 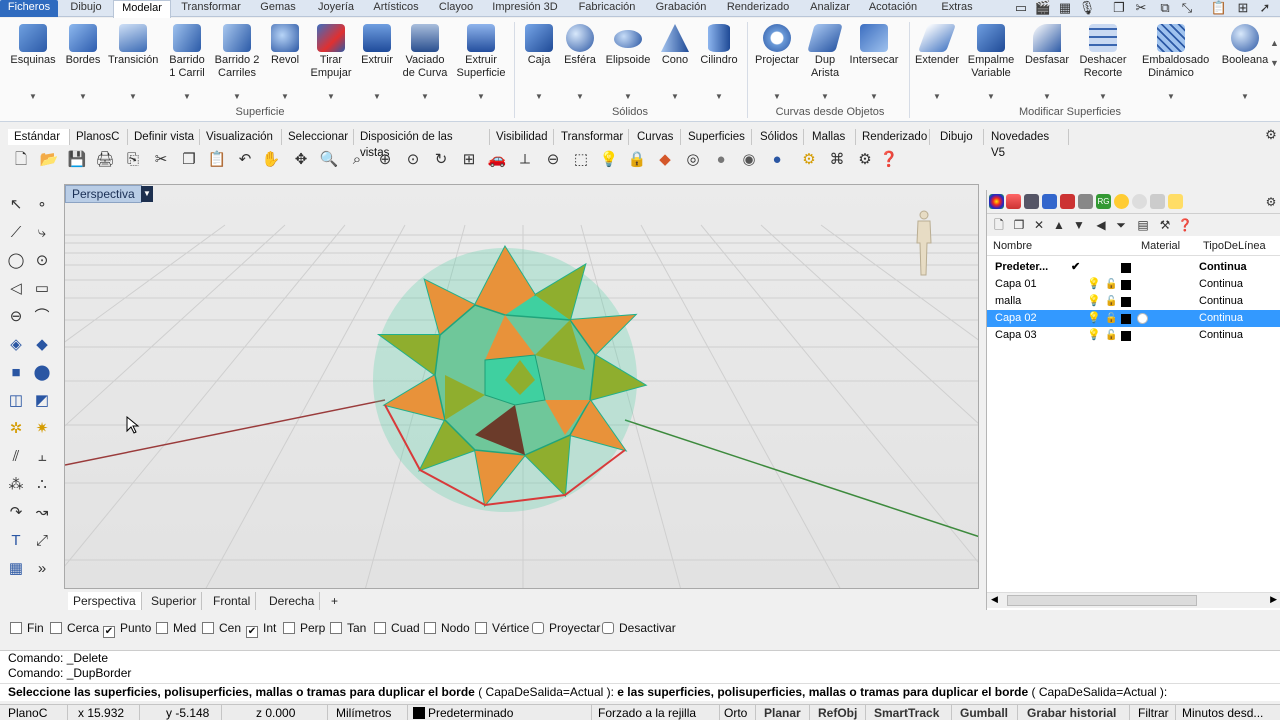 What do you see at coordinates (893, 8) in the screenshot?
I see `tab-acotacion: Acotación` at bounding box center [893, 8].